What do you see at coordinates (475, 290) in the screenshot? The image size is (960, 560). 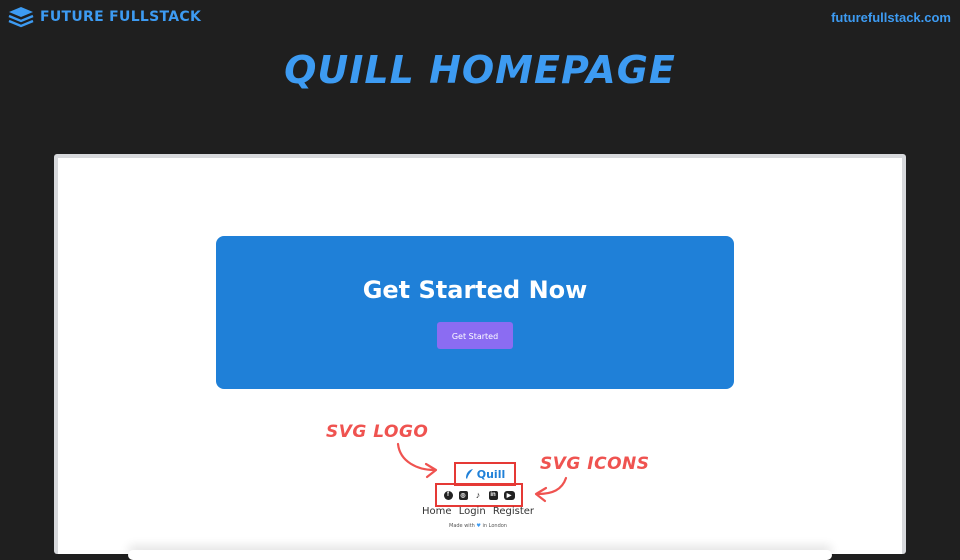 I see `cta-heading: Get Started Now` at bounding box center [475, 290].